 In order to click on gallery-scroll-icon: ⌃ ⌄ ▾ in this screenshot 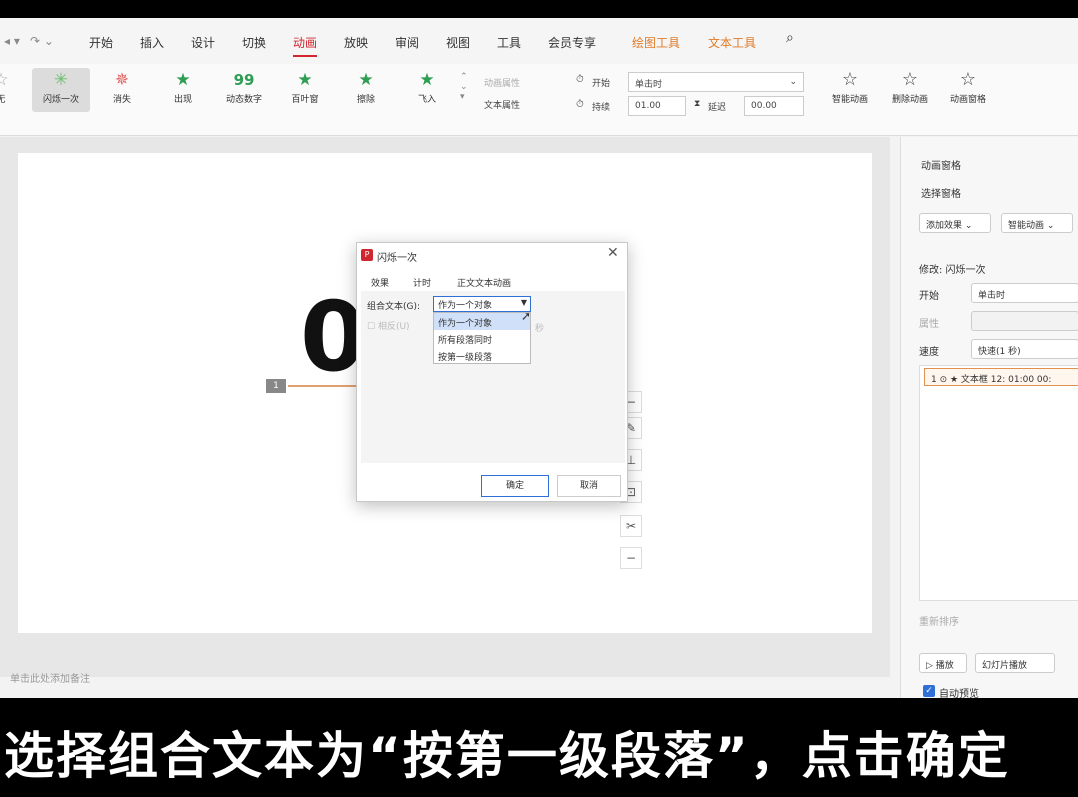, I will do `click(464, 87)`.